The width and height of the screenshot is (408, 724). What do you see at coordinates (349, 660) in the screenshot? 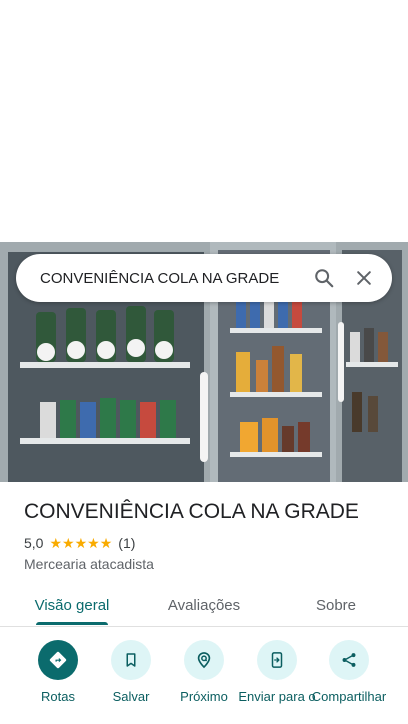
I see `share-icon` at bounding box center [349, 660].